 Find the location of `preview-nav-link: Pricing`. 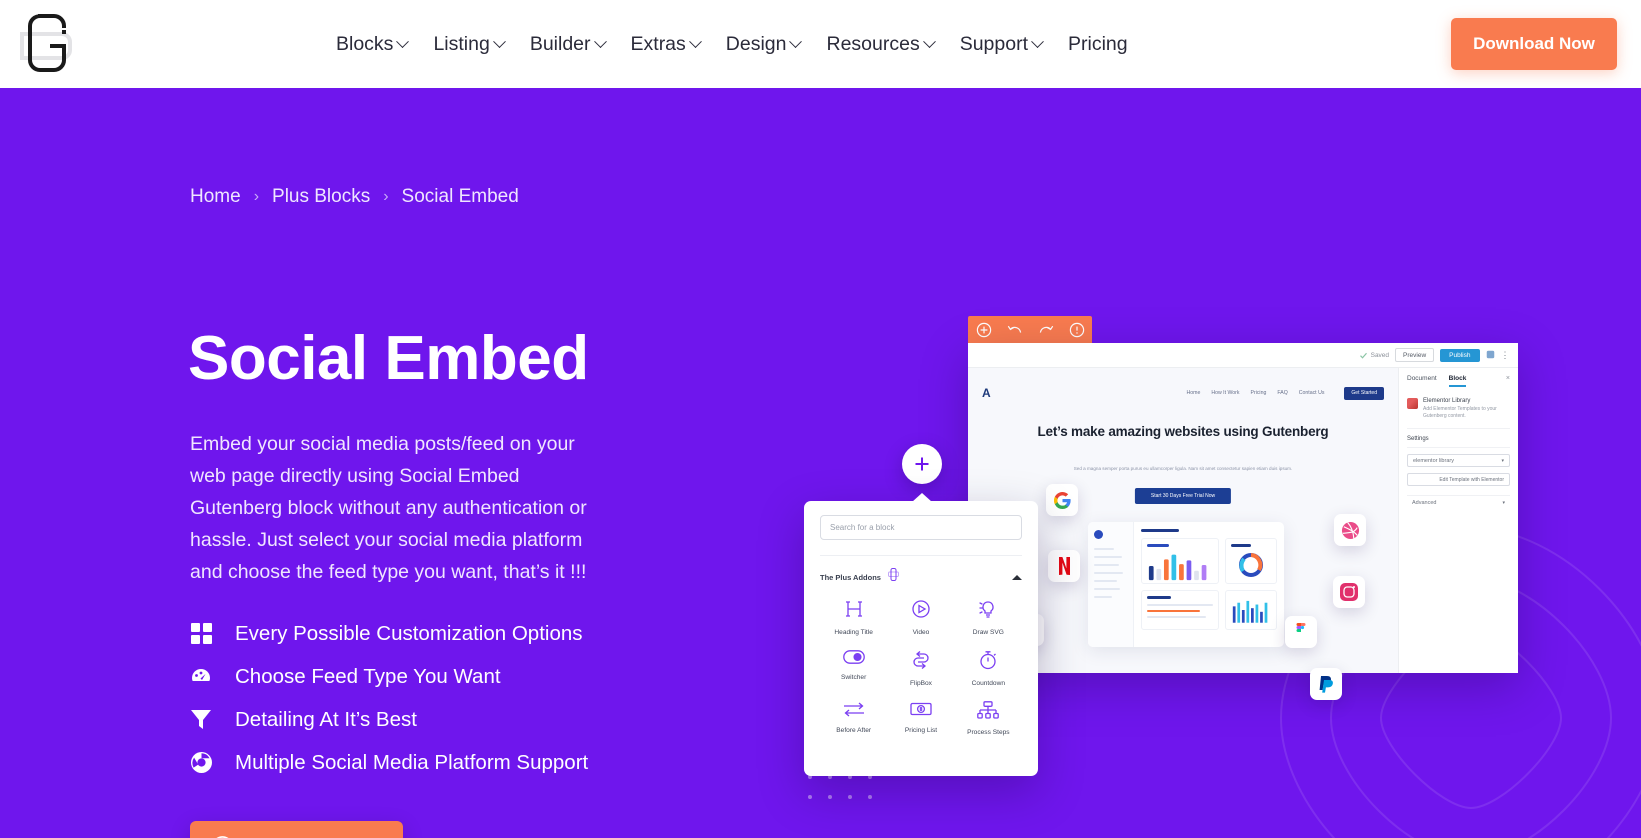

preview-nav-link: Pricing is located at coordinates (1259, 393).